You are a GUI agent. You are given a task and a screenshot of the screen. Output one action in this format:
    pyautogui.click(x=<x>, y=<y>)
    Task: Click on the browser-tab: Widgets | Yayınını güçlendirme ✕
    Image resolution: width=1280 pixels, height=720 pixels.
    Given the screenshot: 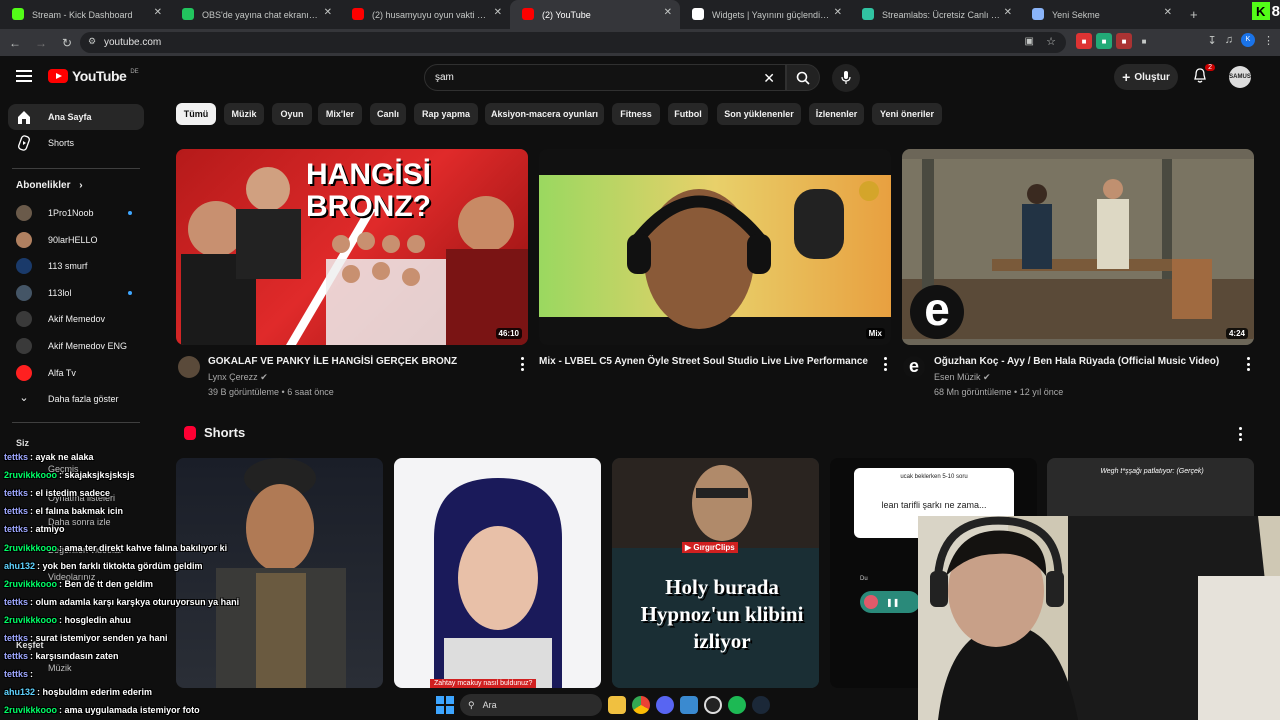 What is the action you would take?
    pyautogui.click(x=765, y=14)
    